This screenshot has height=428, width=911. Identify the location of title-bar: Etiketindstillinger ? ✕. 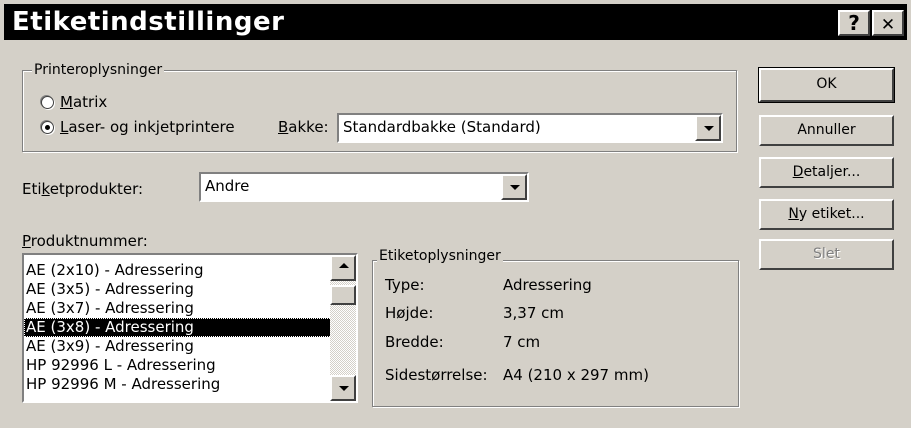
(455, 22).